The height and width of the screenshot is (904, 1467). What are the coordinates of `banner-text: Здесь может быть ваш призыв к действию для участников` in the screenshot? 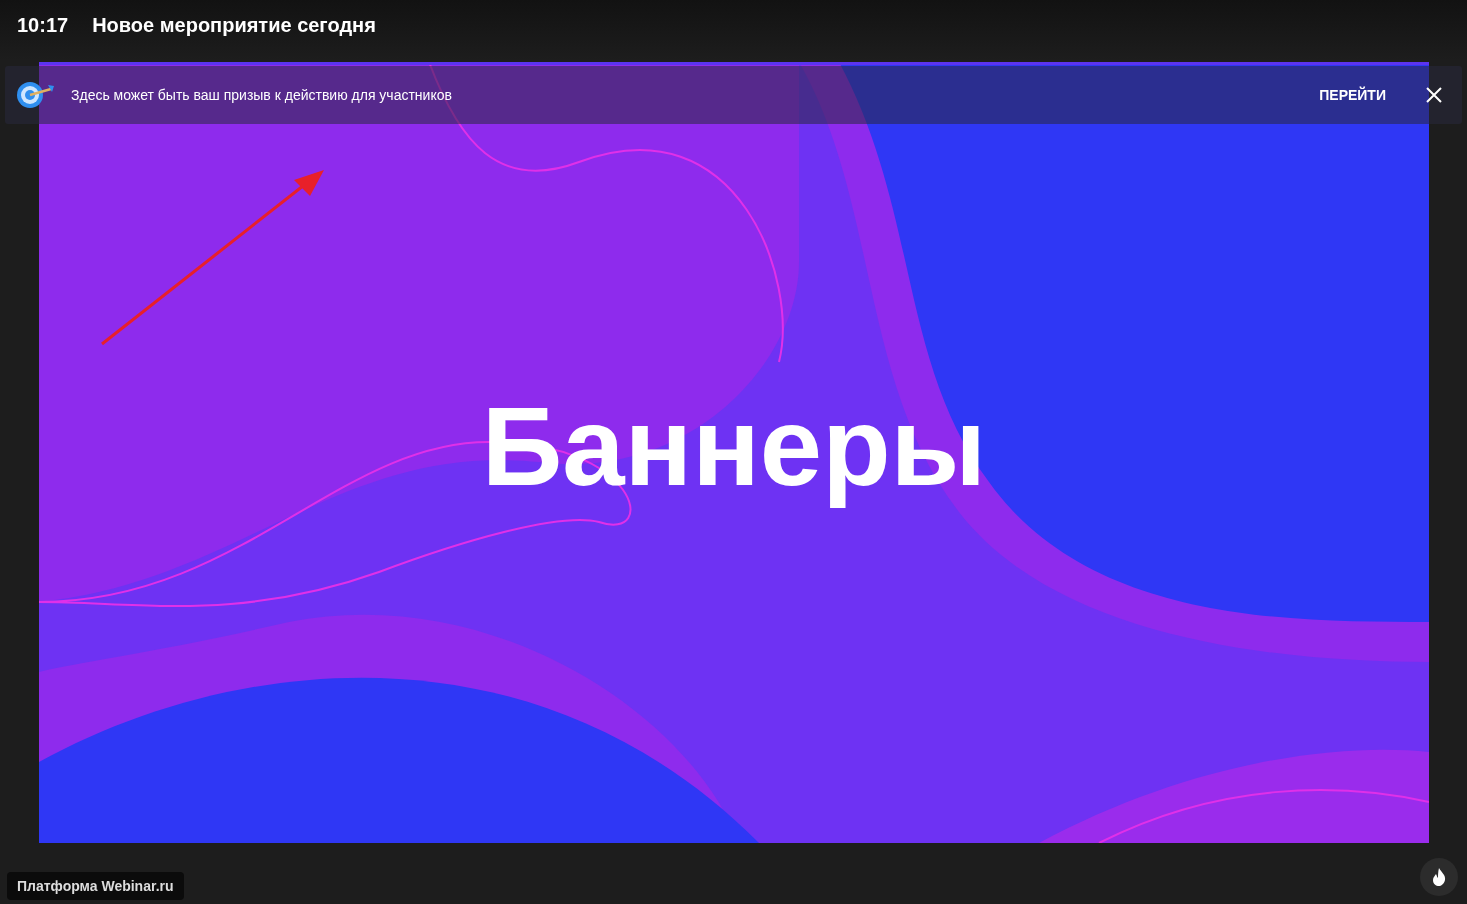 It's located at (262, 95).